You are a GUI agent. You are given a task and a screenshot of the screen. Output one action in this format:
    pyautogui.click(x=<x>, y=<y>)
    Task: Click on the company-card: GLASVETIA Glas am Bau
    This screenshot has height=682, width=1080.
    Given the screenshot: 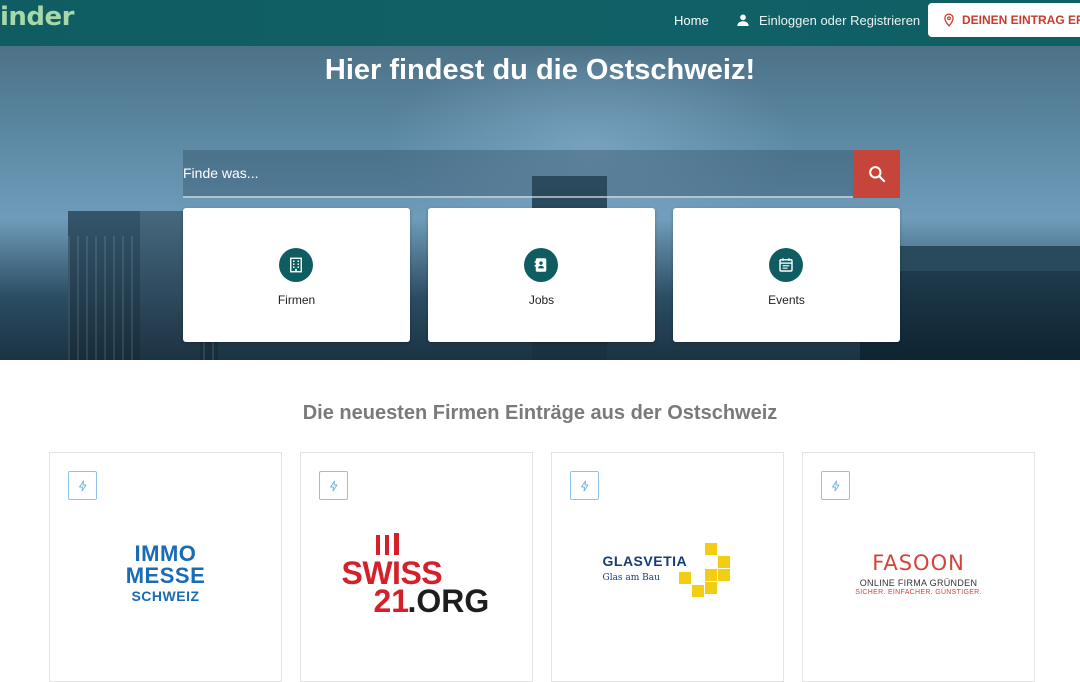 What is the action you would take?
    pyautogui.click(x=667, y=567)
    